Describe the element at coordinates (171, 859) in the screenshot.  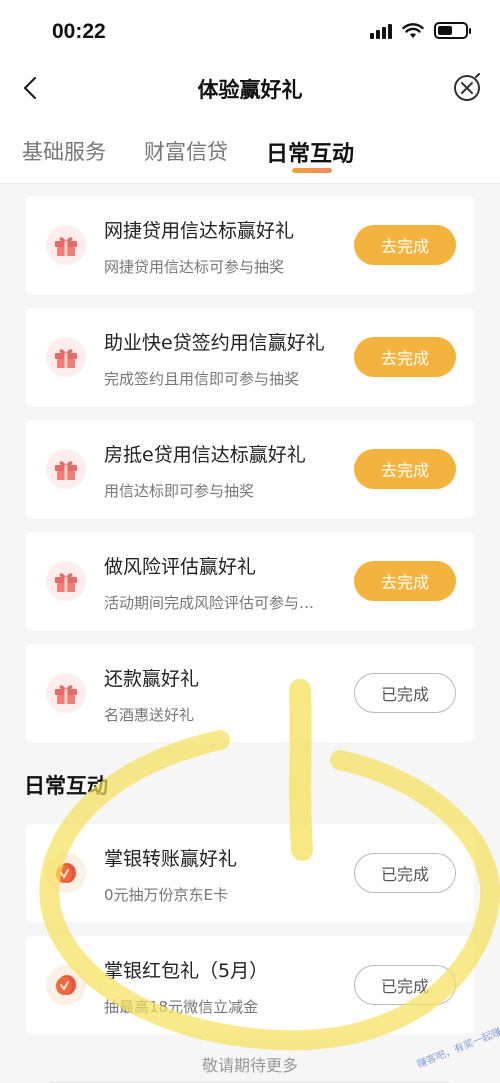
I see `task-title: 掌银转账赢好礼` at that location.